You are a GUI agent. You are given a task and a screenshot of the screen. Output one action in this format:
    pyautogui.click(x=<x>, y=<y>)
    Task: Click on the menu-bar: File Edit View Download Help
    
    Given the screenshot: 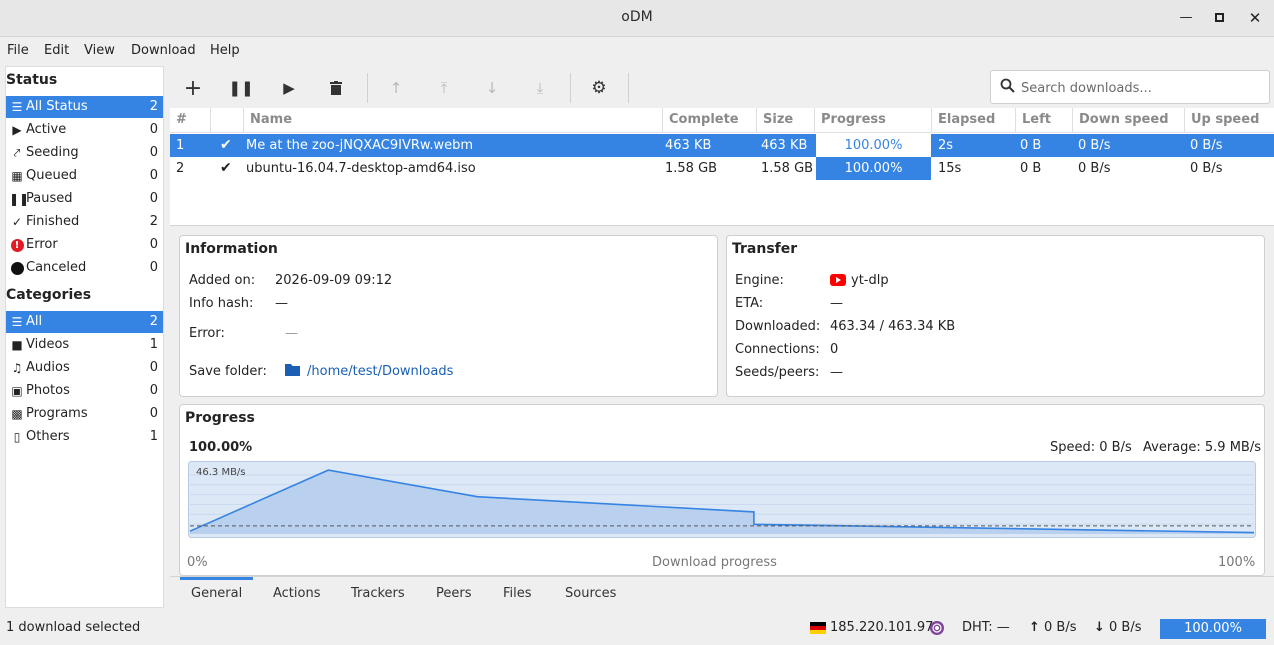 What is the action you would take?
    pyautogui.click(x=637, y=51)
    